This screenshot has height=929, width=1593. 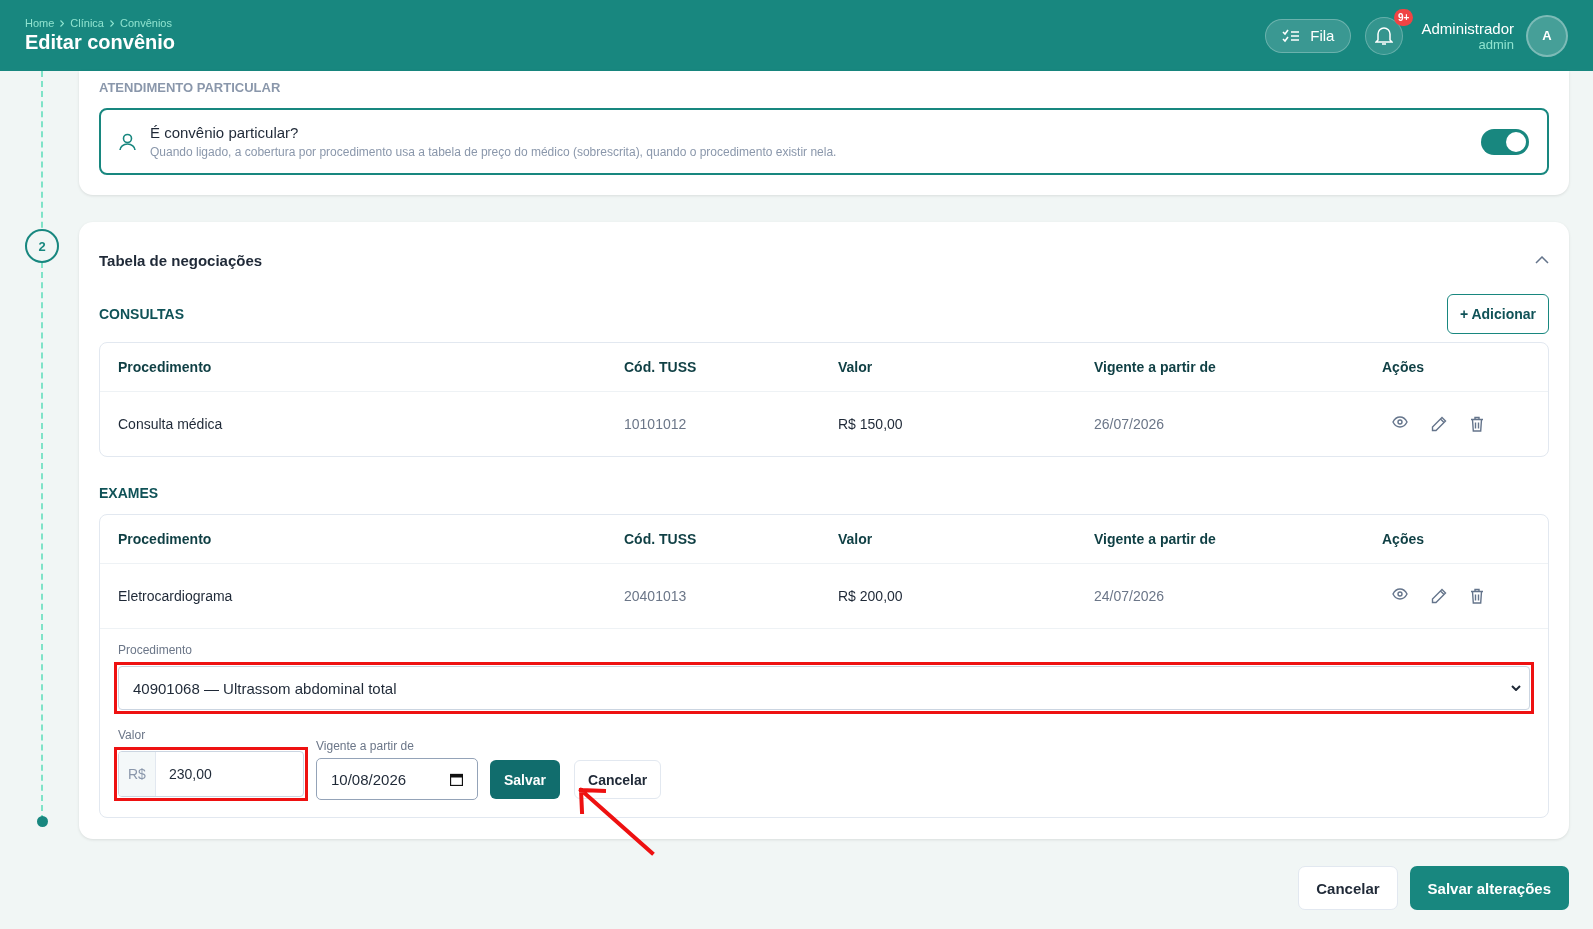 What do you see at coordinates (1308, 35) in the screenshot?
I see `queue-button: Fila` at bounding box center [1308, 35].